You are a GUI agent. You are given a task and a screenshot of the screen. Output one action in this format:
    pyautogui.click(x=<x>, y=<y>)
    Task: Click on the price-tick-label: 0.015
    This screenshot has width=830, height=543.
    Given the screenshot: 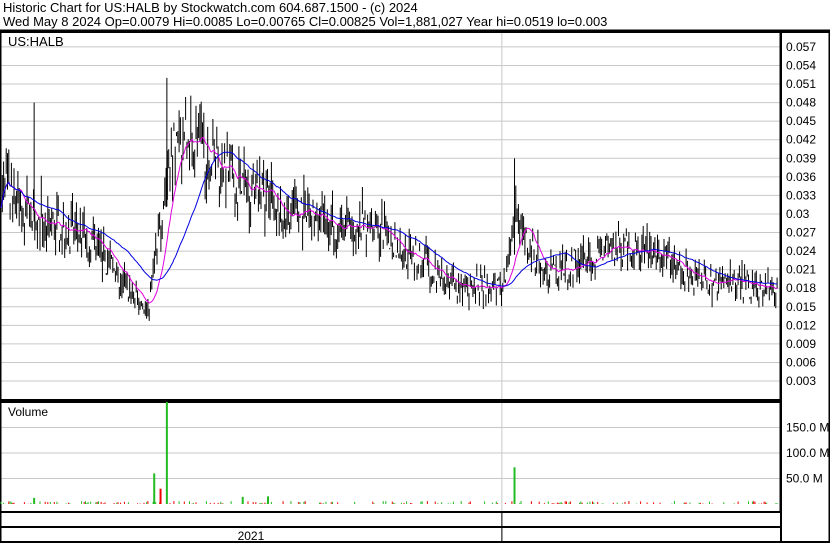 What is the action you would take?
    pyautogui.click(x=801, y=307)
    